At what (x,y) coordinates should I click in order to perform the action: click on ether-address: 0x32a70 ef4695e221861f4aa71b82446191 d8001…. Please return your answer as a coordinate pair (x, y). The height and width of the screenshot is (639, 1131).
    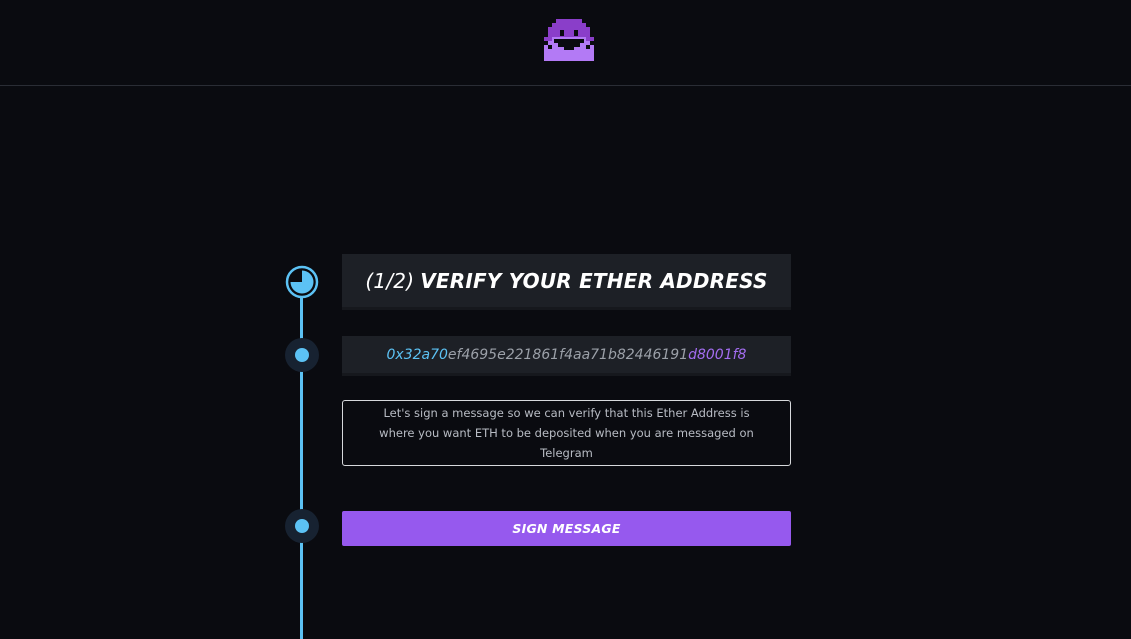
    Looking at the image, I should click on (566, 356).